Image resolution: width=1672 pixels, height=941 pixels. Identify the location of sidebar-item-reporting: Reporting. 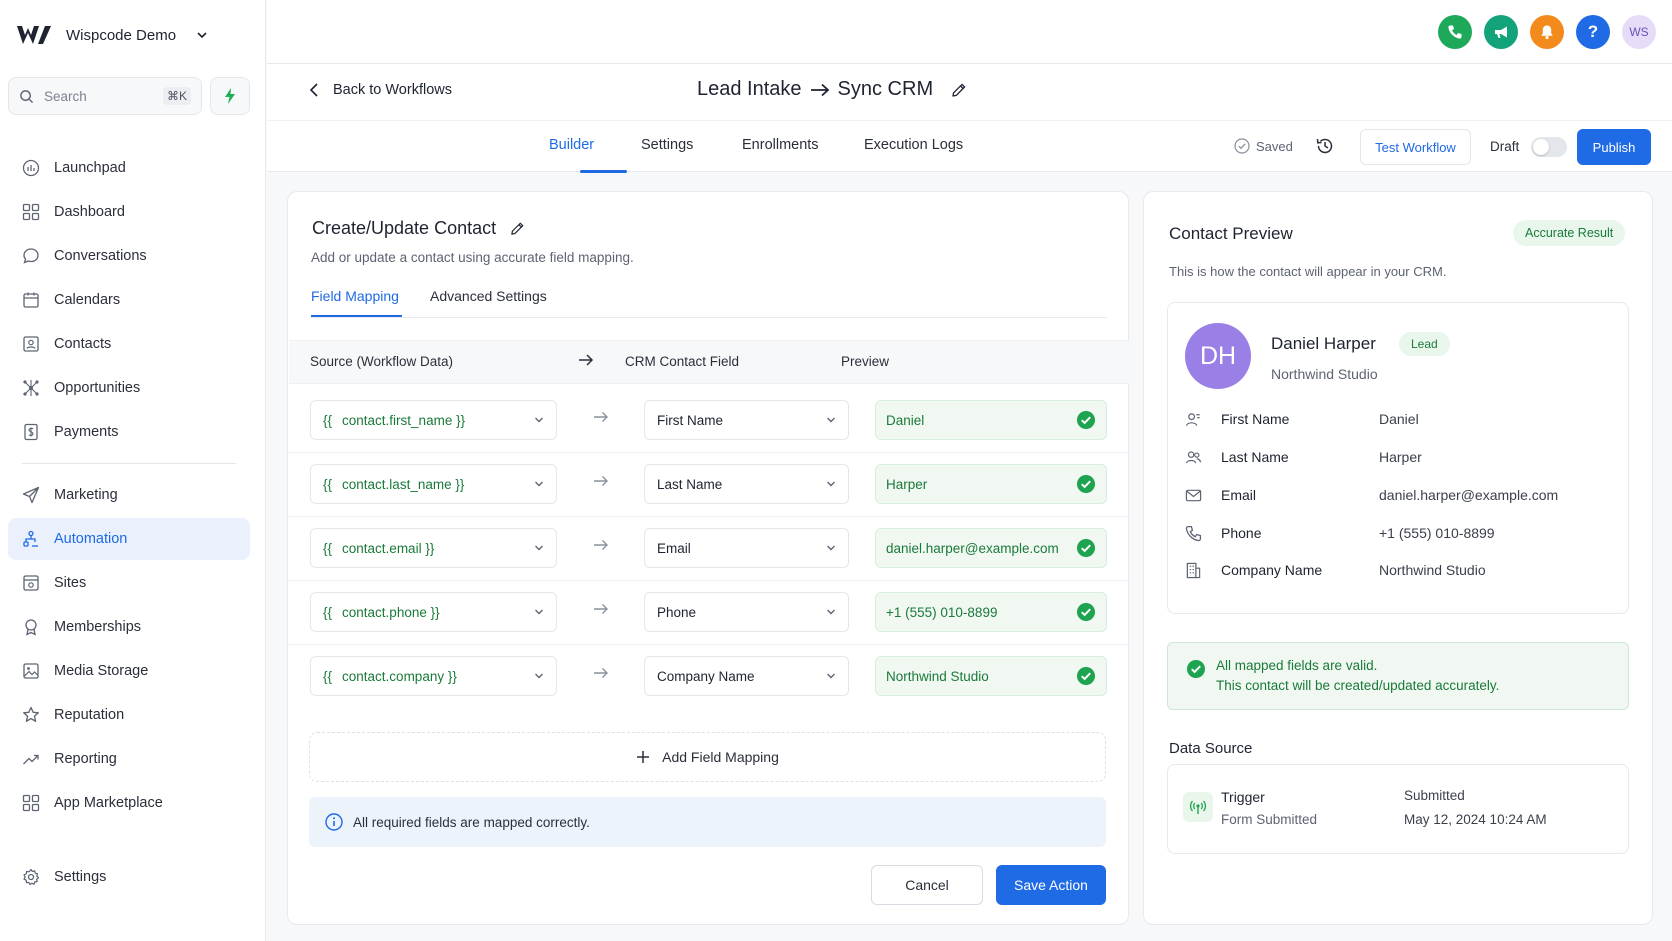
(129, 759).